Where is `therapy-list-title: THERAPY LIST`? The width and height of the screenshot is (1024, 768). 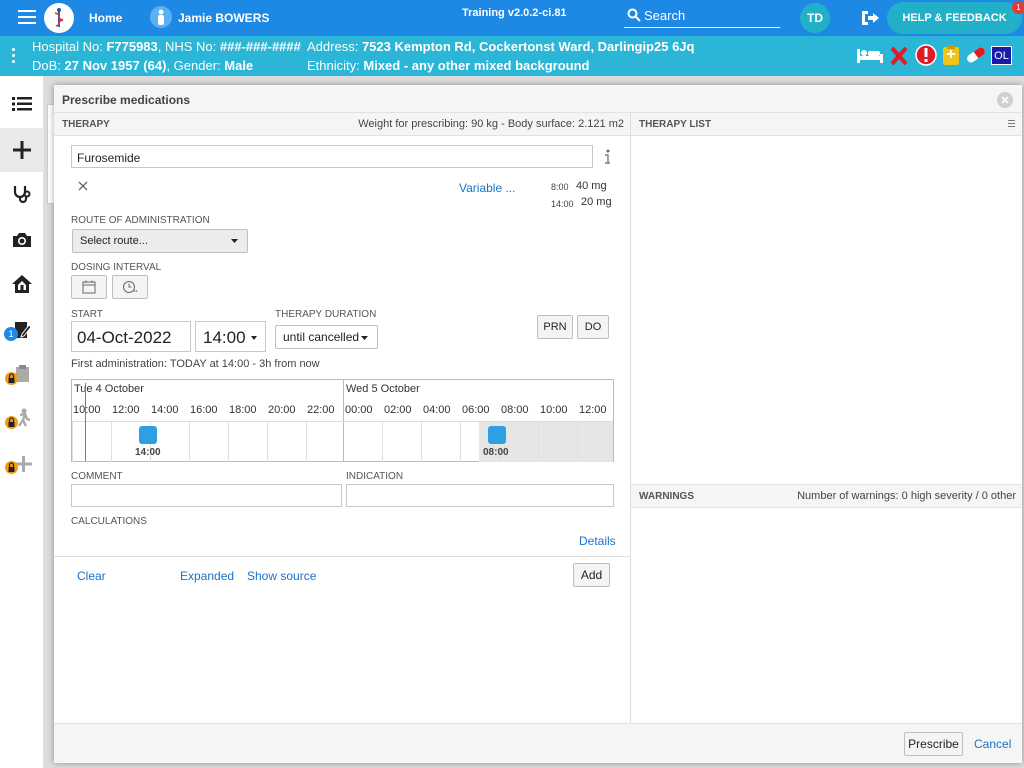
therapy-list-title: THERAPY LIST is located at coordinates (675, 124).